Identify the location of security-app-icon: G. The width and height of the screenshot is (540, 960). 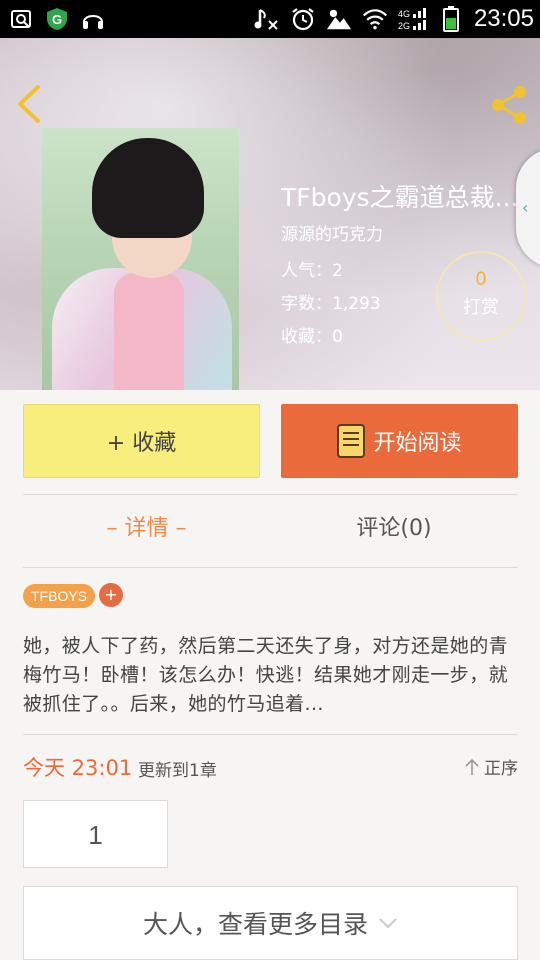
(57, 19).